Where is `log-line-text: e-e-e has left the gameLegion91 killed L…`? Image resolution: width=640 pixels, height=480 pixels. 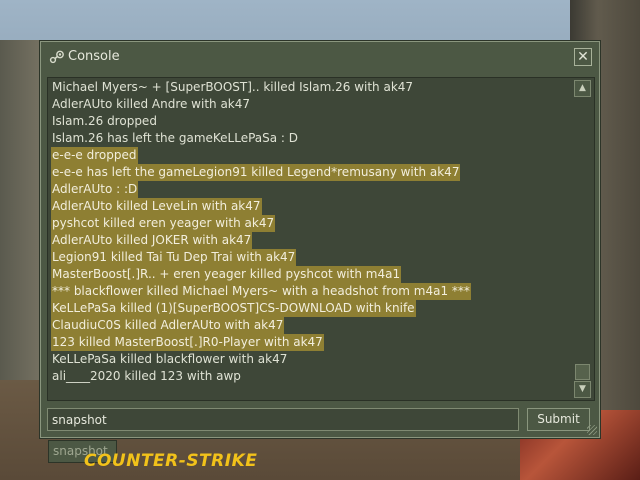
log-line-text: e-e-e has left the gameLegion91 killed L… is located at coordinates (256, 172).